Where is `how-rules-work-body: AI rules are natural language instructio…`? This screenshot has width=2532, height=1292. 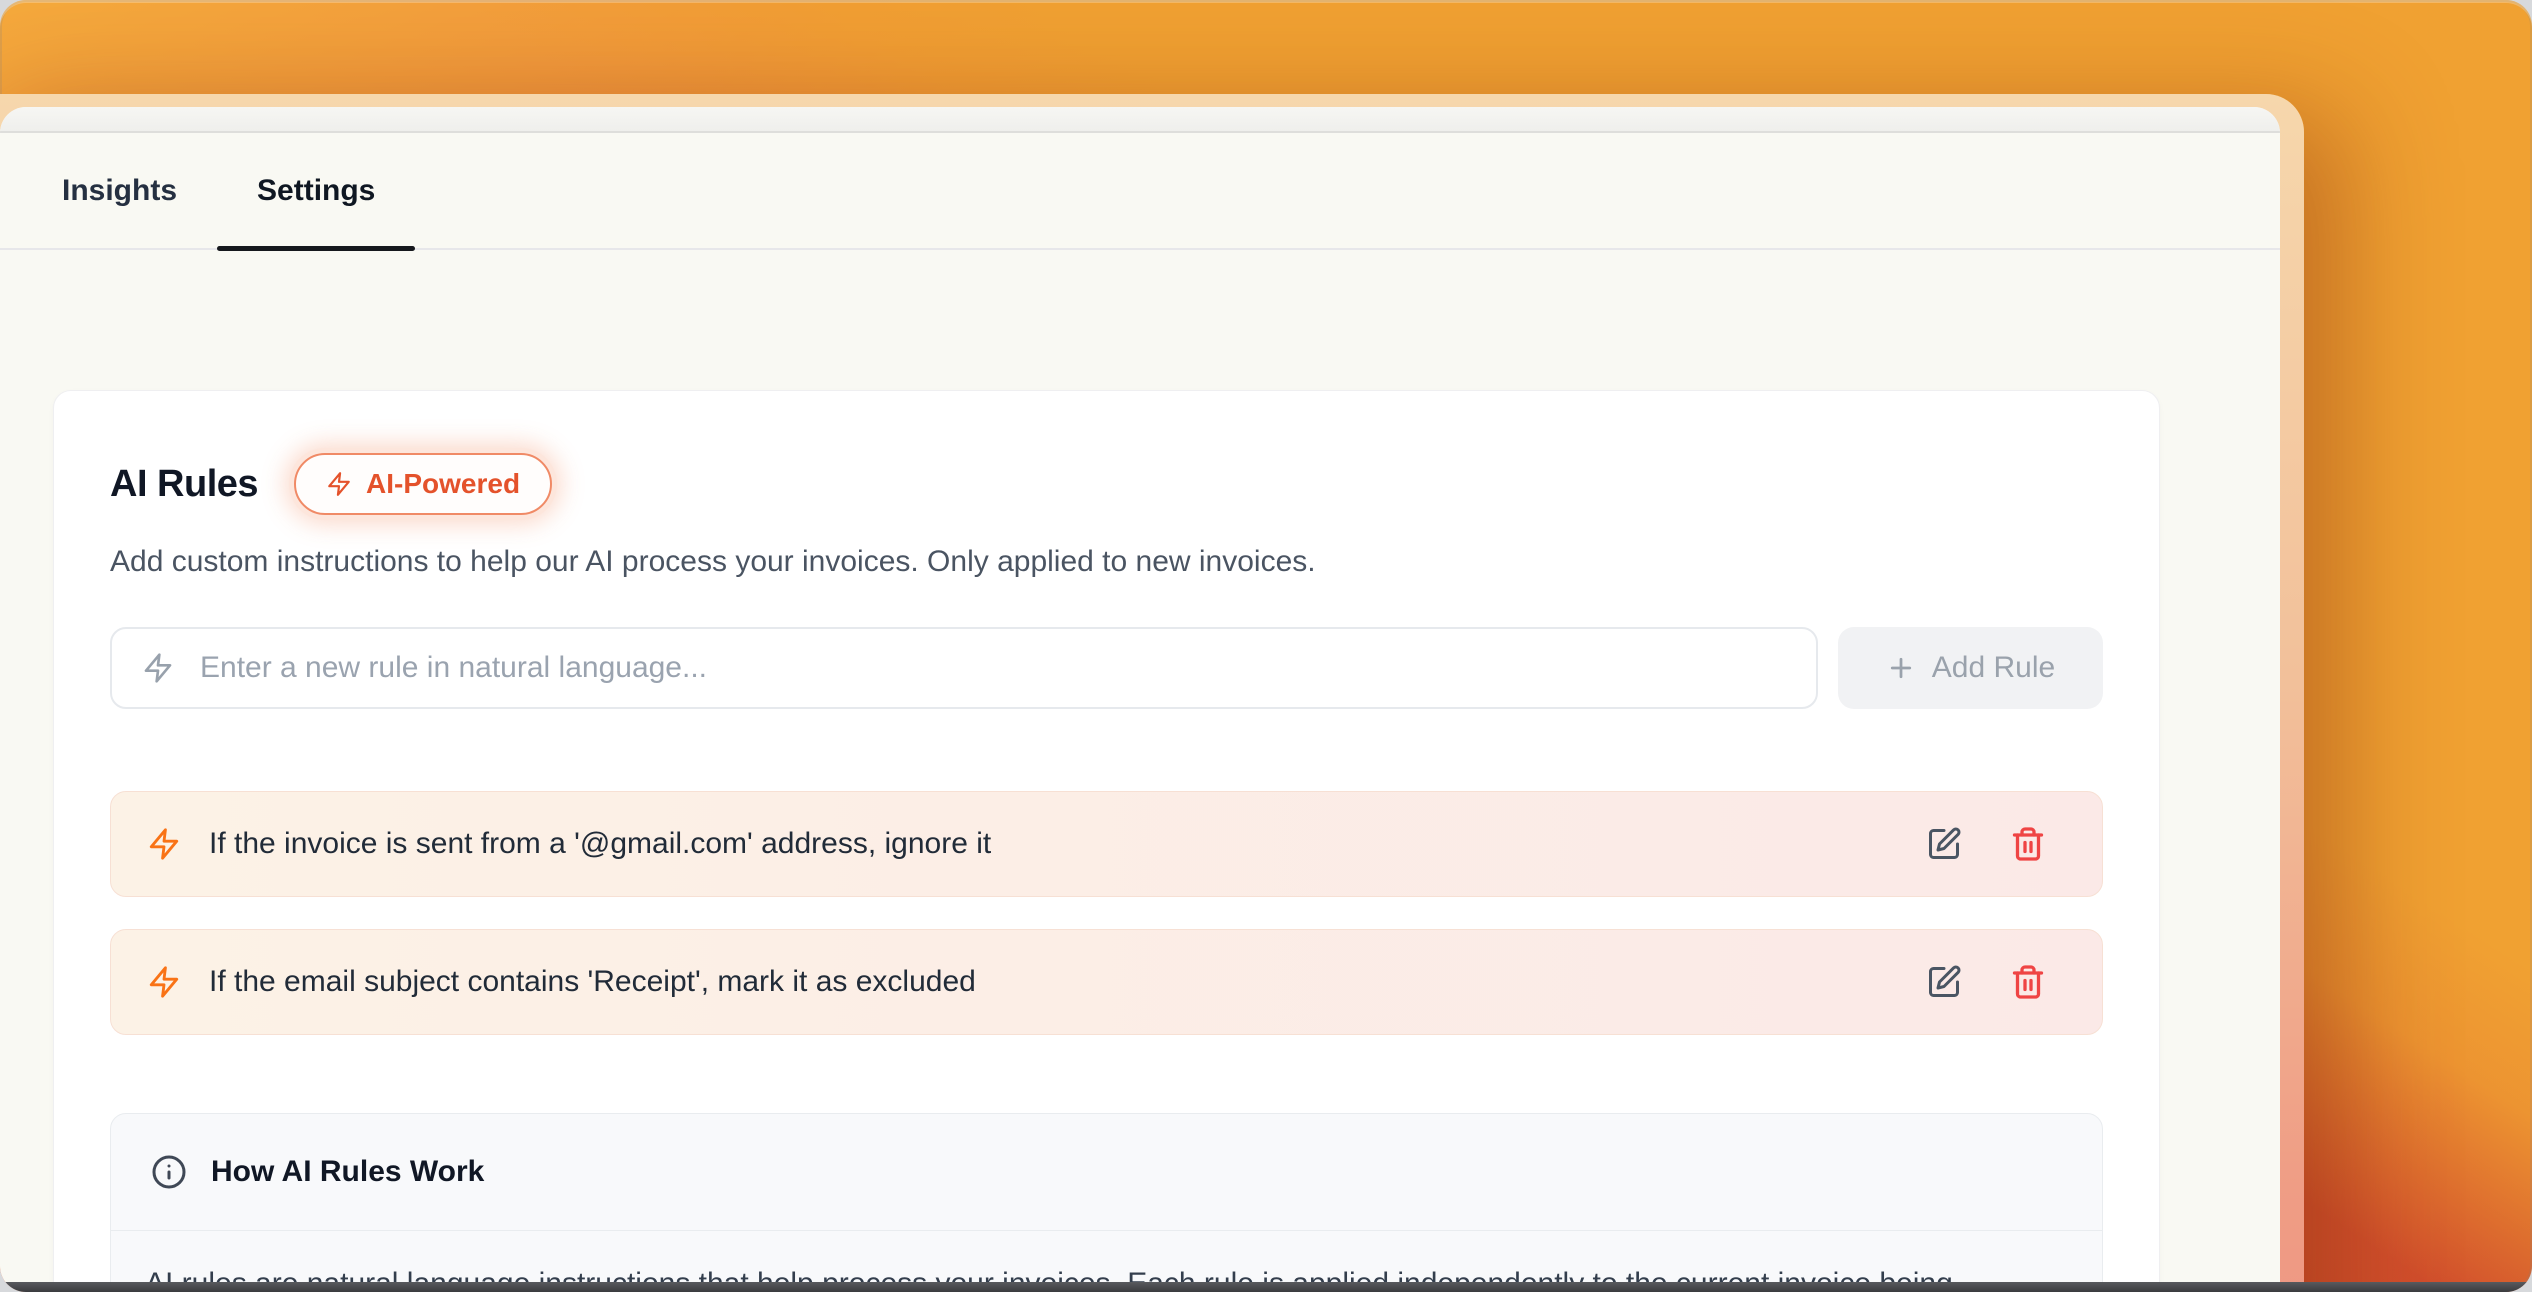 how-rules-work-body: AI rules are natural language instructio… is located at coordinates (1049, 1279).